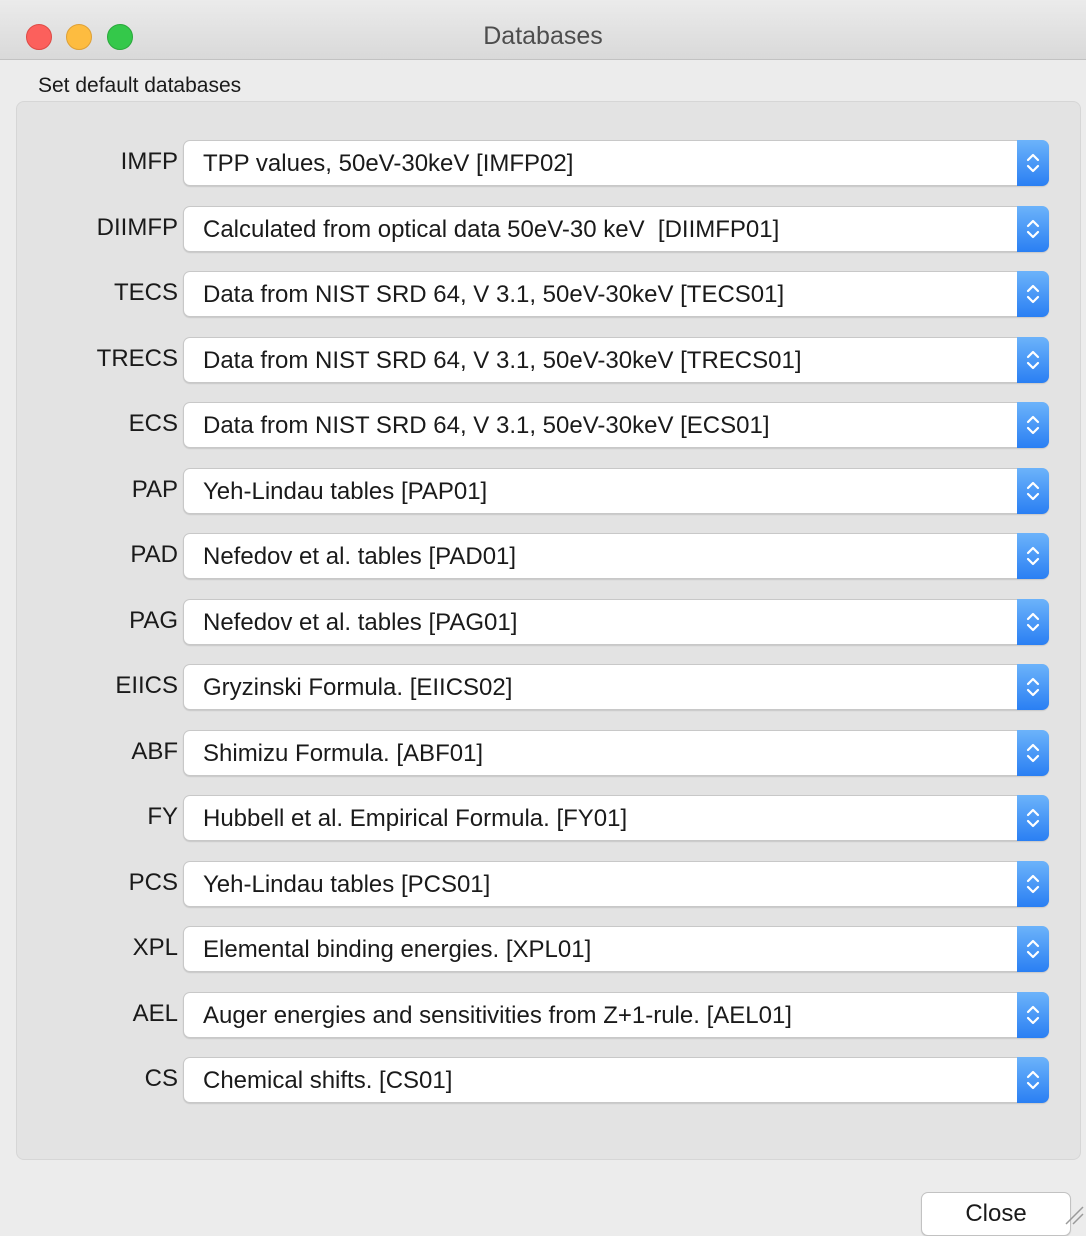 The width and height of the screenshot is (1086, 1236). Describe the element at coordinates (154, 554) in the screenshot. I see `database-label: PAD` at that location.